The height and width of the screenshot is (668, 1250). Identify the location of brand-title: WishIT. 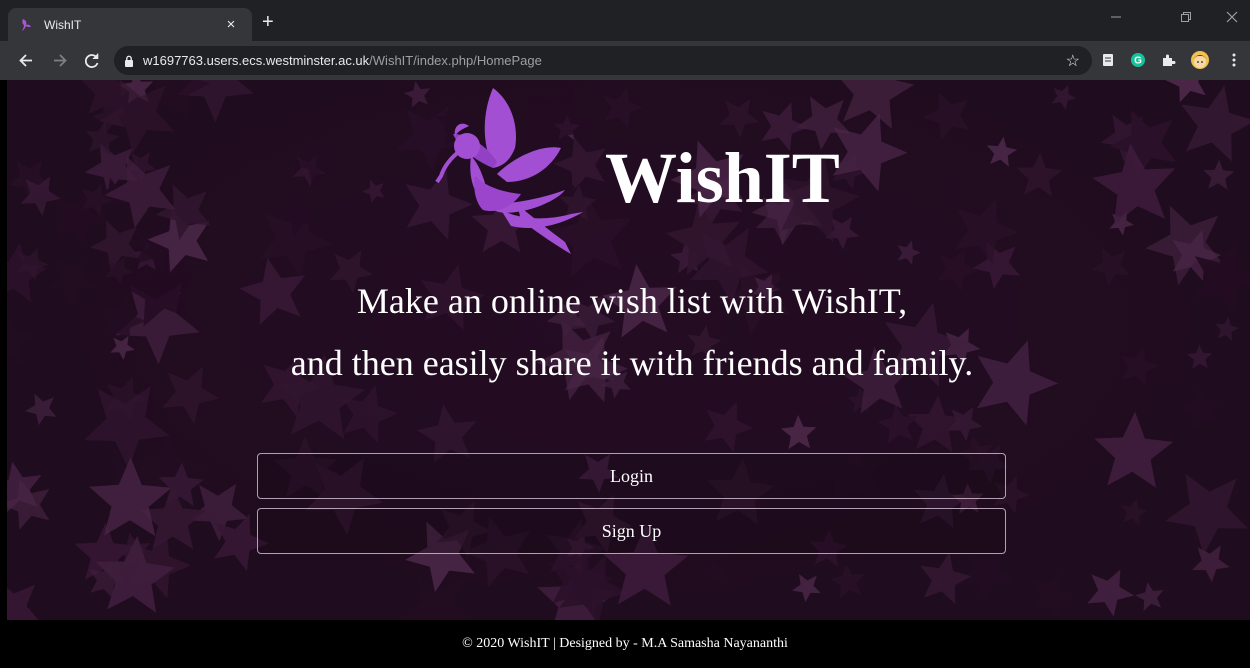
(722, 178).